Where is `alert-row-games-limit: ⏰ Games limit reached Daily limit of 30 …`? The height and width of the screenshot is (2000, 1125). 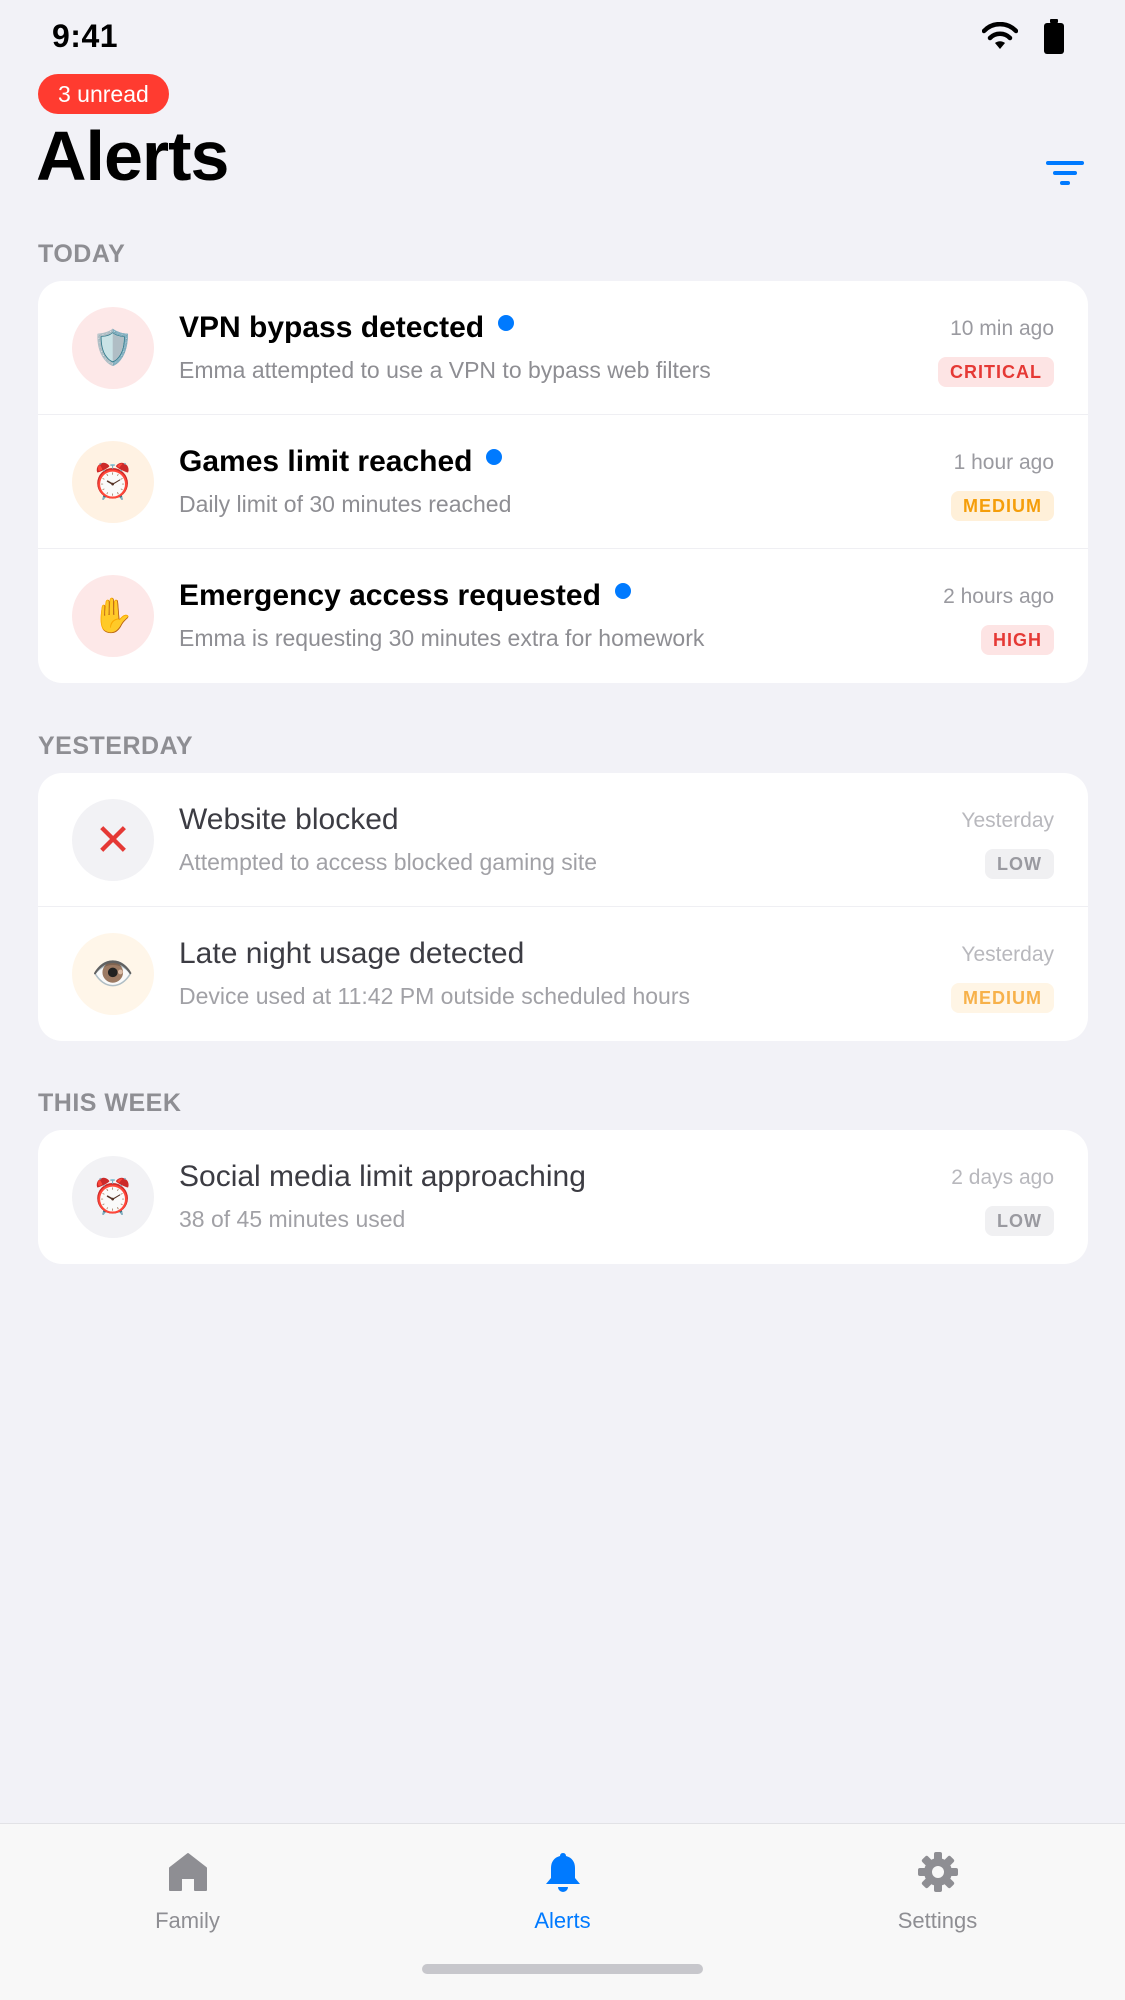 alert-row-games-limit: ⏰ Games limit reached Daily limit of 30 … is located at coordinates (563, 482).